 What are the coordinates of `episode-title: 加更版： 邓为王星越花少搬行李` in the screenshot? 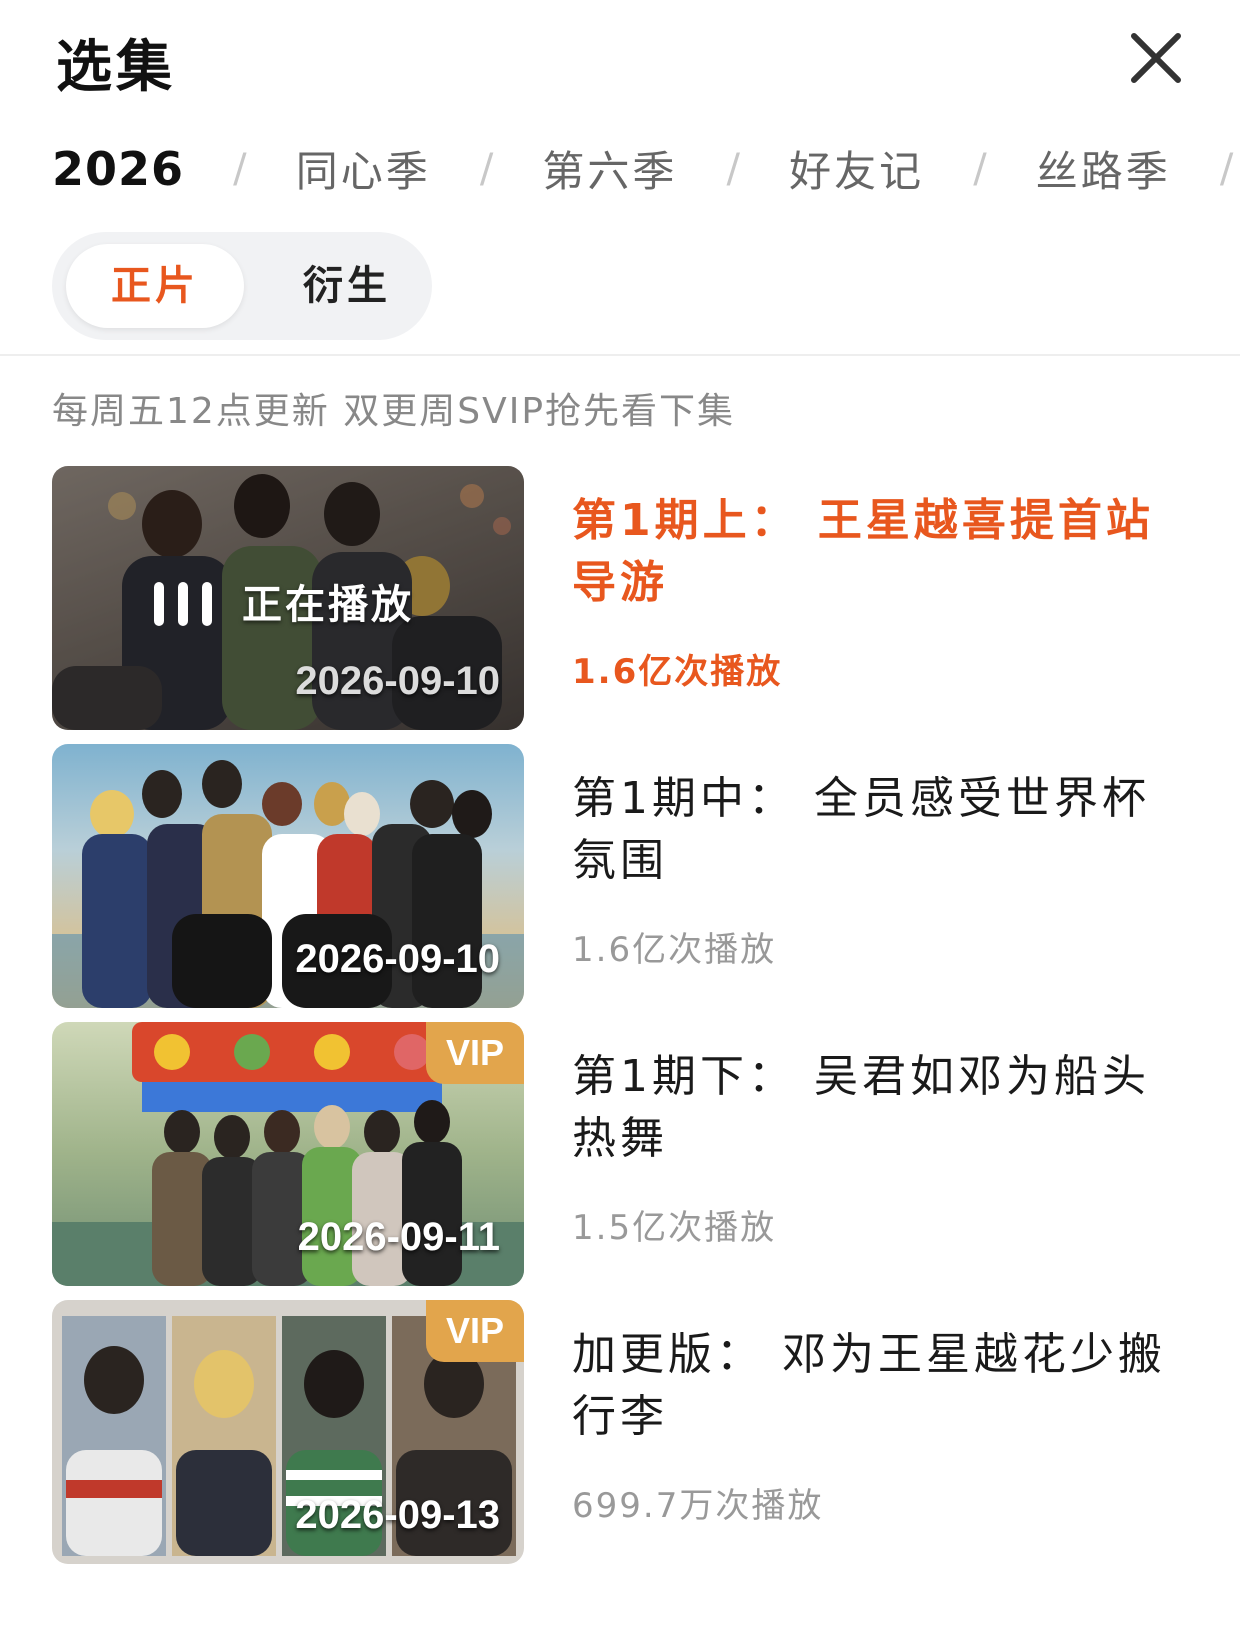 It's located at (869, 1385).